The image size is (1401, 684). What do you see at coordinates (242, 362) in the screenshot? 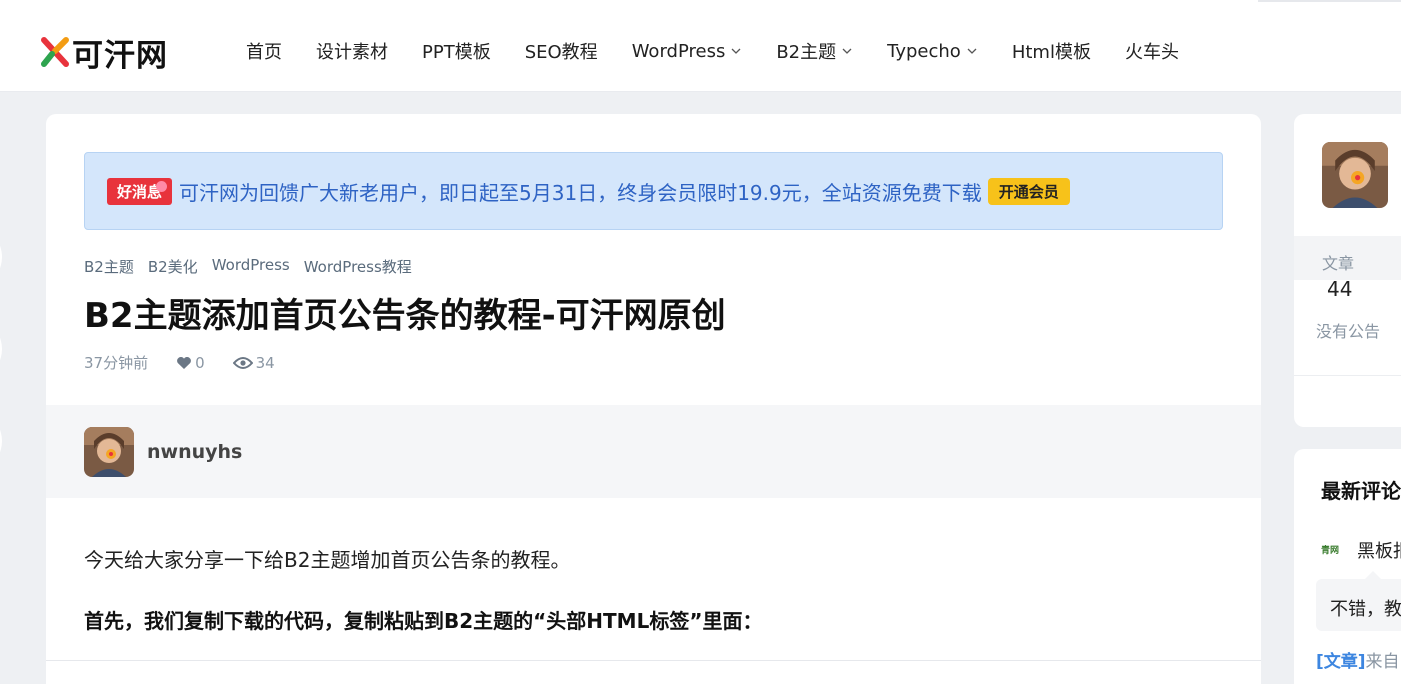
I see `eye-icon` at bounding box center [242, 362].